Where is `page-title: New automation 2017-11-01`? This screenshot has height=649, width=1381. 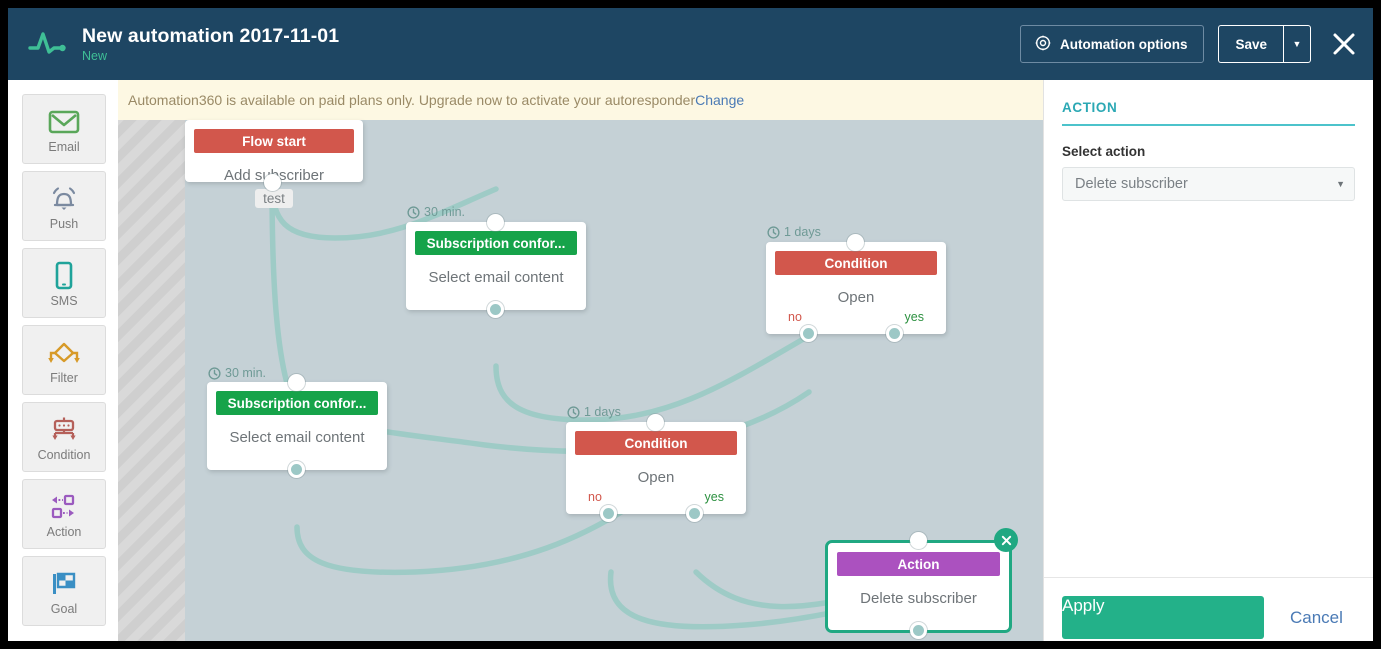
page-title: New automation 2017-11-01 is located at coordinates (211, 35).